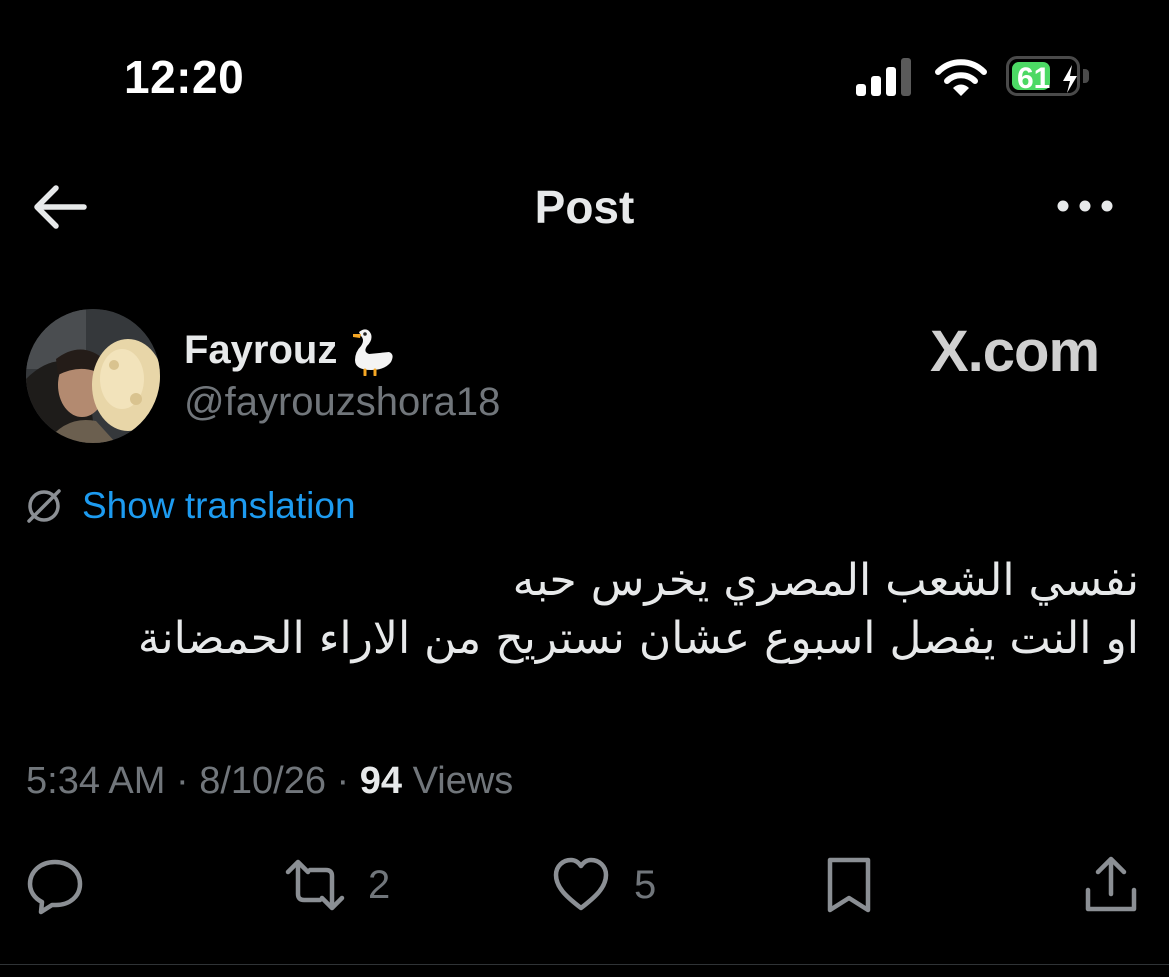  I want to click on author-handle: @fayrouzshora18, so click(342, 402).